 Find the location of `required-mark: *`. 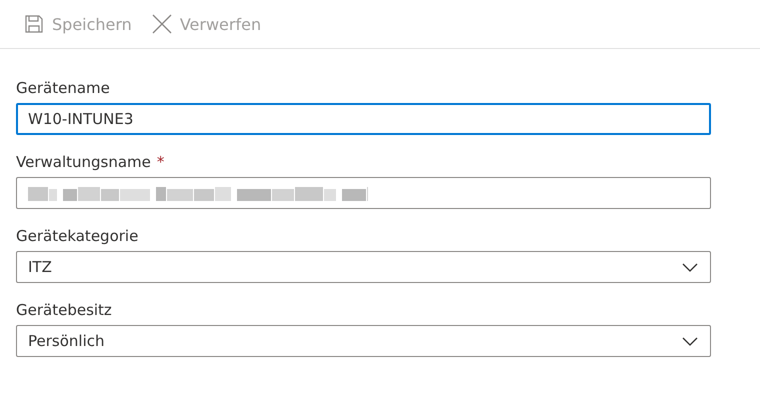

required-mark: * is located at coordinates (160, 161).